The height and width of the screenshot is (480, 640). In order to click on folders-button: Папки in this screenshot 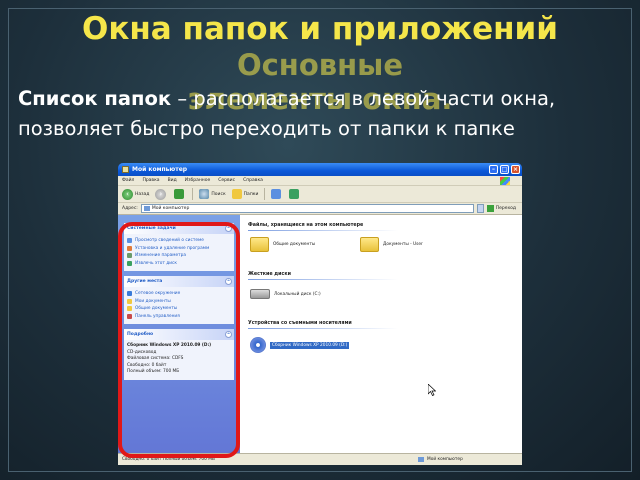, I will do `click(244, 194)`.